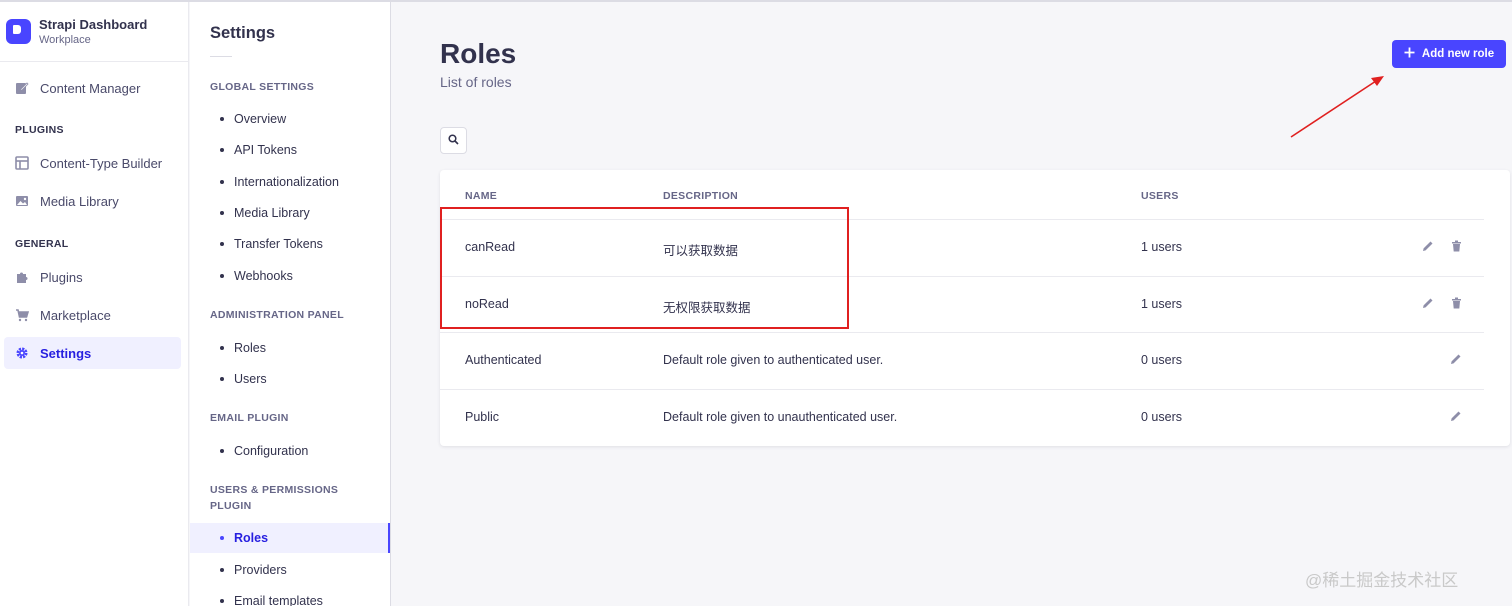 The height and width of the screenshot is (606, 1512). What do you see at coordinates (278, 244) in the screenshot?
I see `subnav-item-label: Transfer Tokens` at bounding box center [278, 244].